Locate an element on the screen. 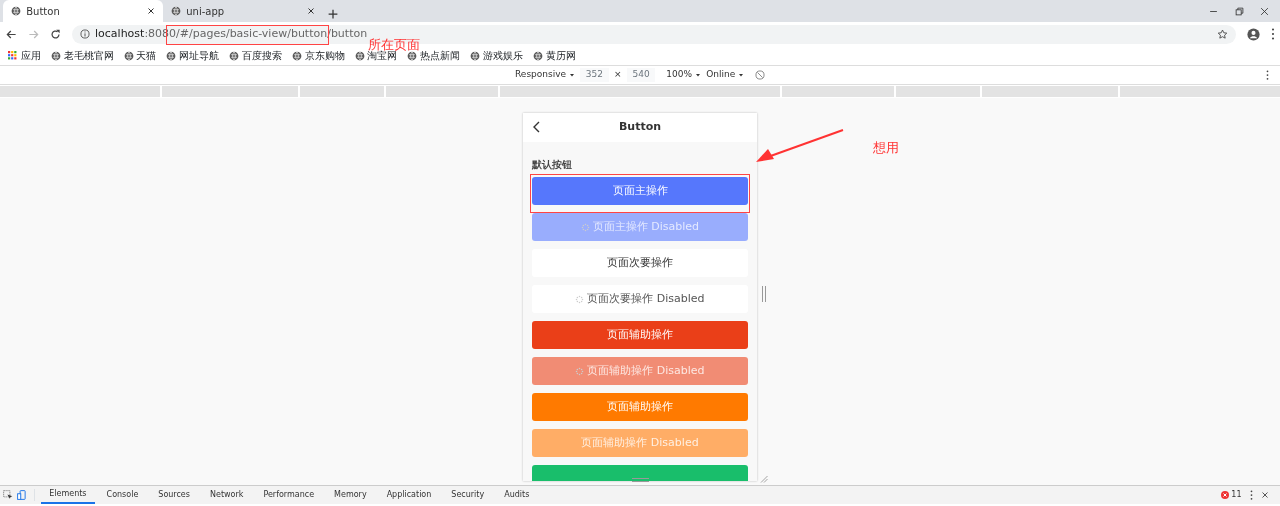 The width and height of the screenshot is (1280, 506). devtools-tab: Sources is located at coordinates (174, 495).